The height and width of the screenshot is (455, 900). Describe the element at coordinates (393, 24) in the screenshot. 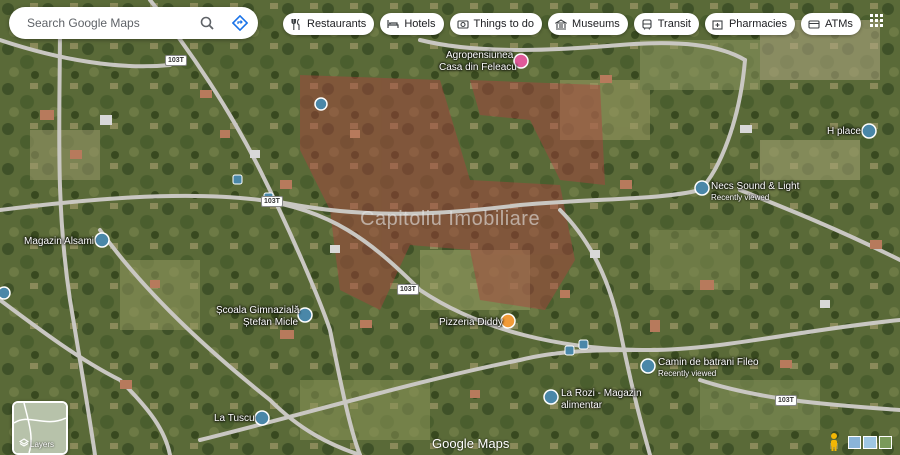

I see `hotel-icon` at that location.